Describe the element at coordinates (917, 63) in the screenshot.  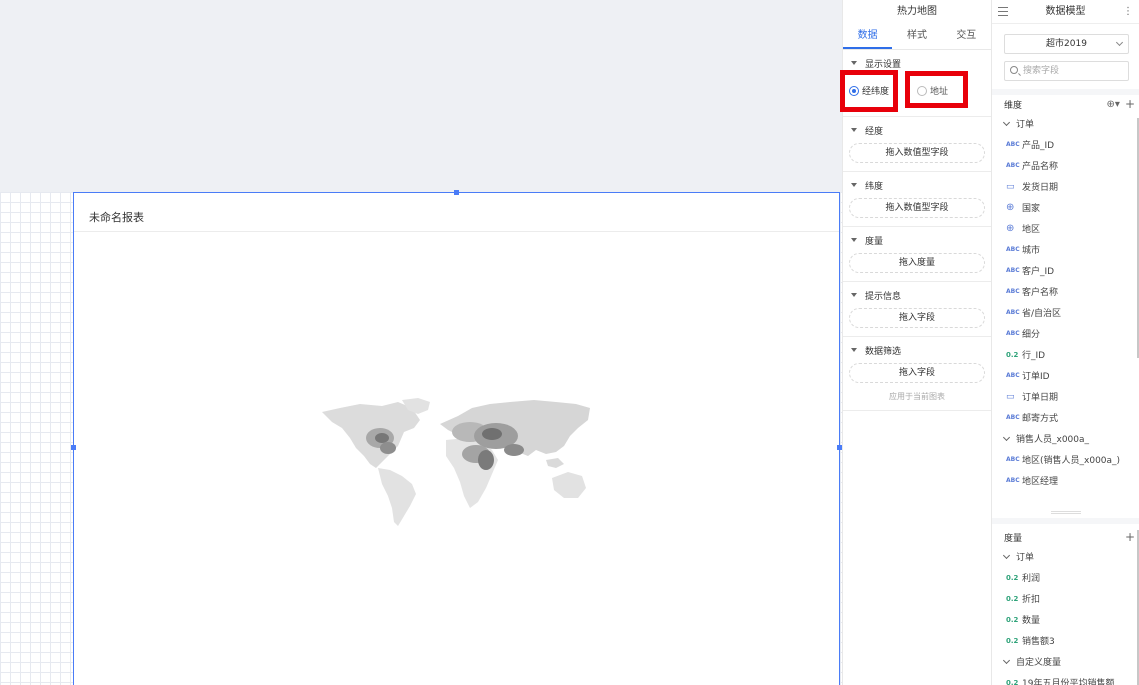
I see `display-settings-header: 显示设置` at that location.